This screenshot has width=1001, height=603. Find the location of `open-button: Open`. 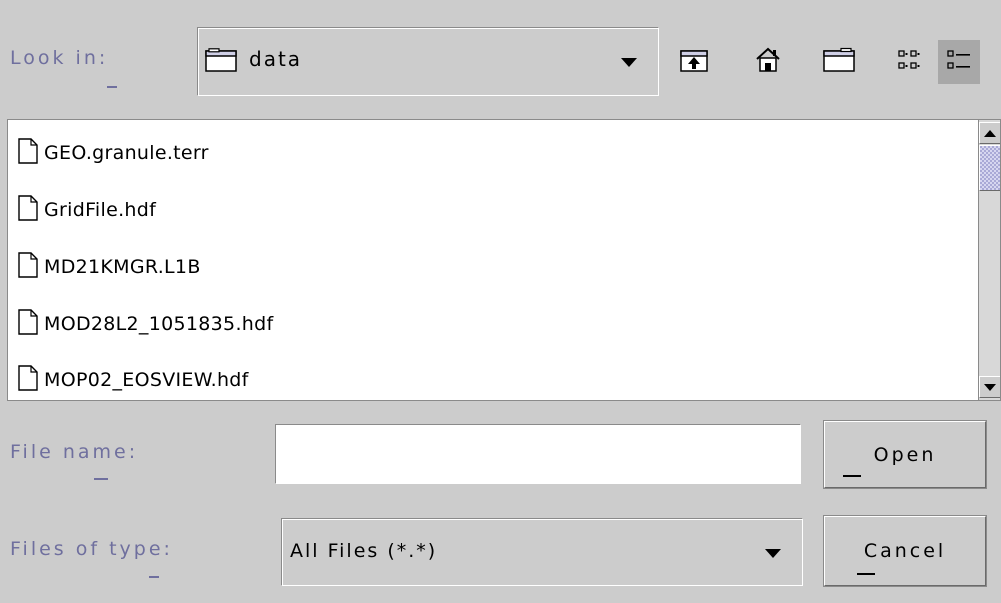

open-button: Open is located at coordinates (905, 454).